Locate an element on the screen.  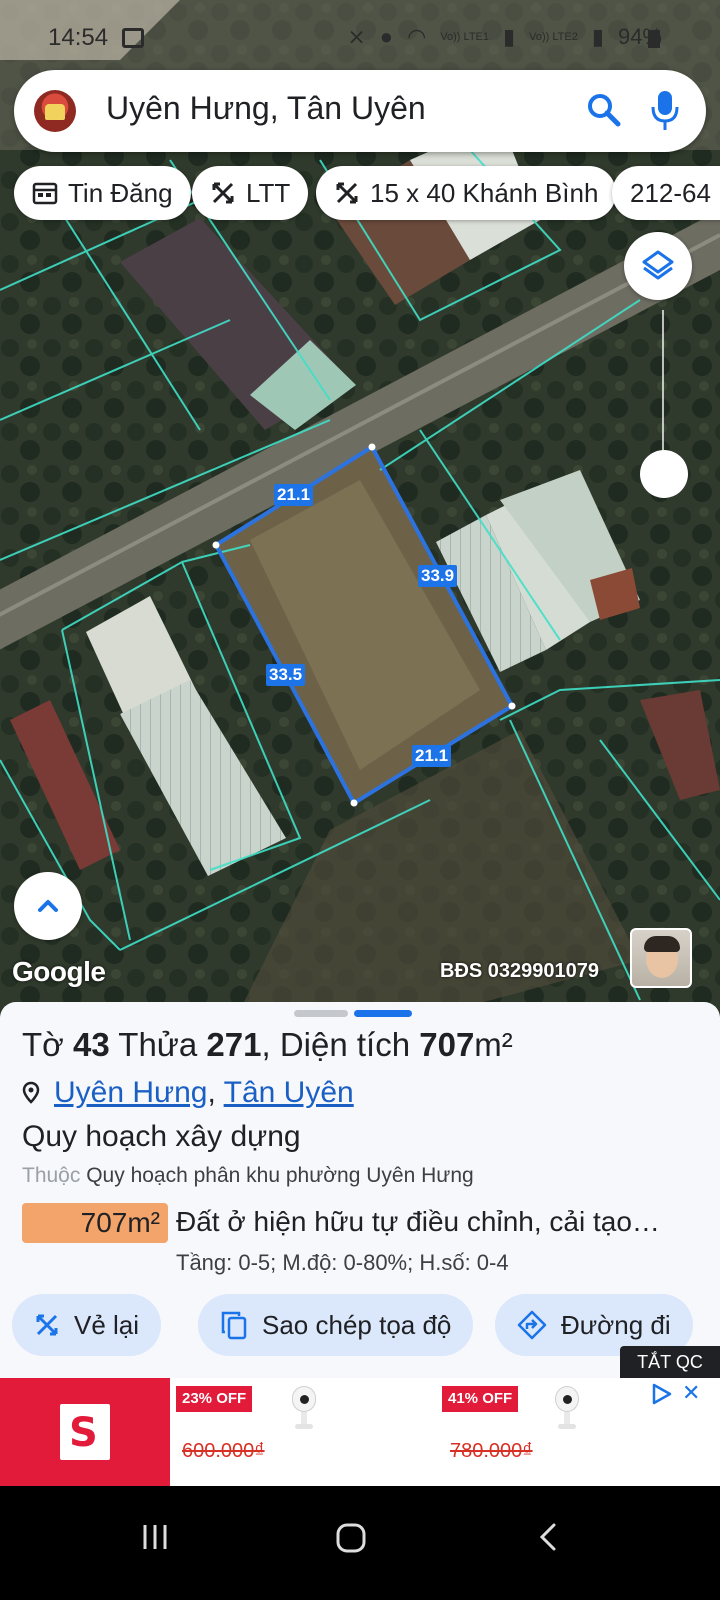
sheet-number: 43 is located at coordinates (91, 1044).